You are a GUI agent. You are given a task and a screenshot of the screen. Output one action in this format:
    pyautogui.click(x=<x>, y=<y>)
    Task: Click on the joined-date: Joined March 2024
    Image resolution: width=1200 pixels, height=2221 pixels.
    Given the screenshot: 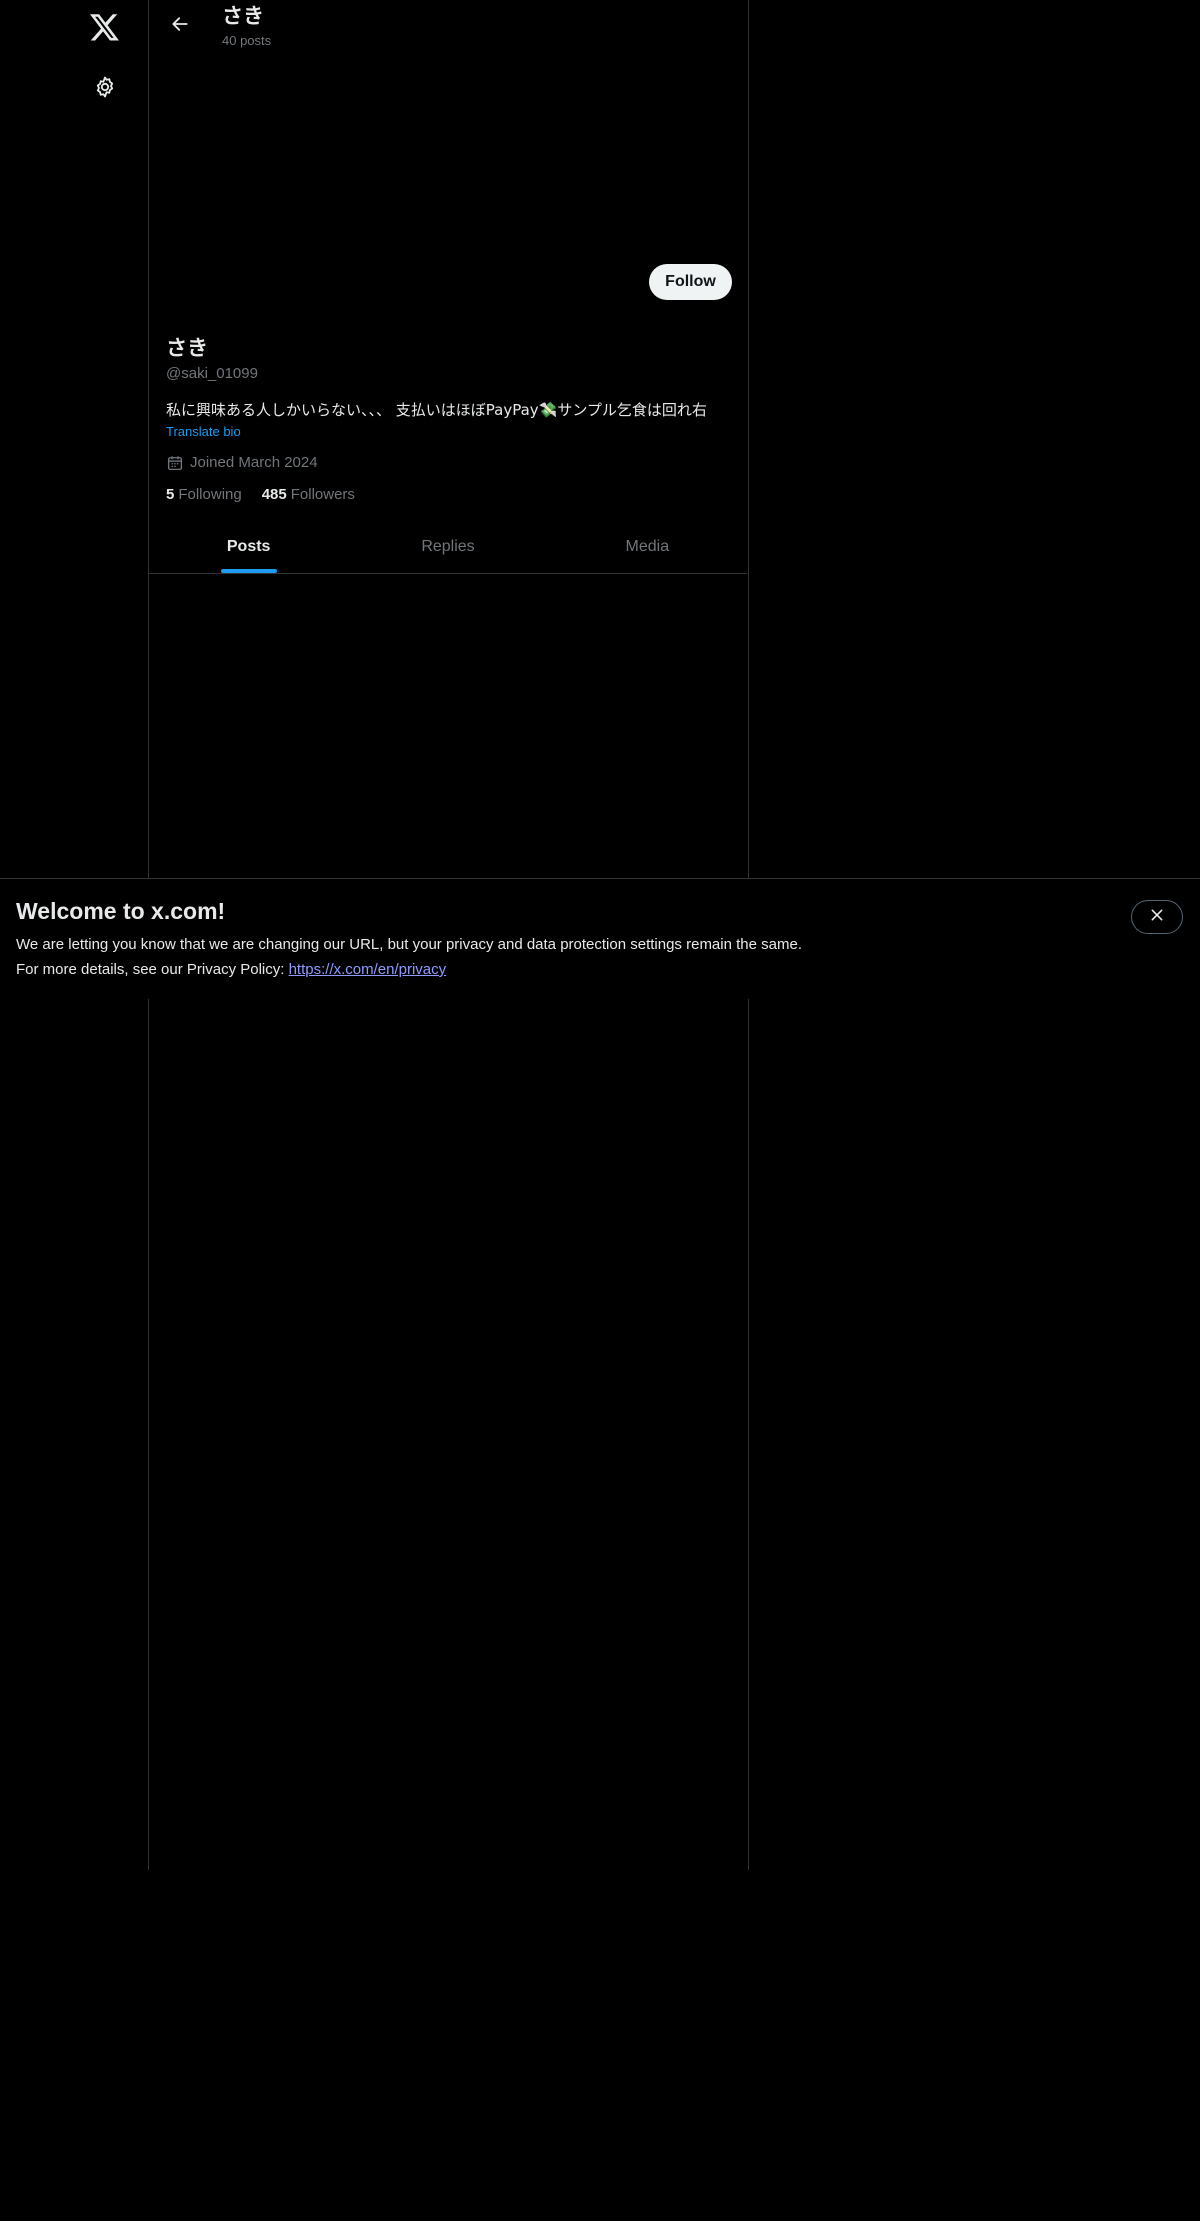 What is the action you would take?
    pyautogui.click(x=242, y=463)
    